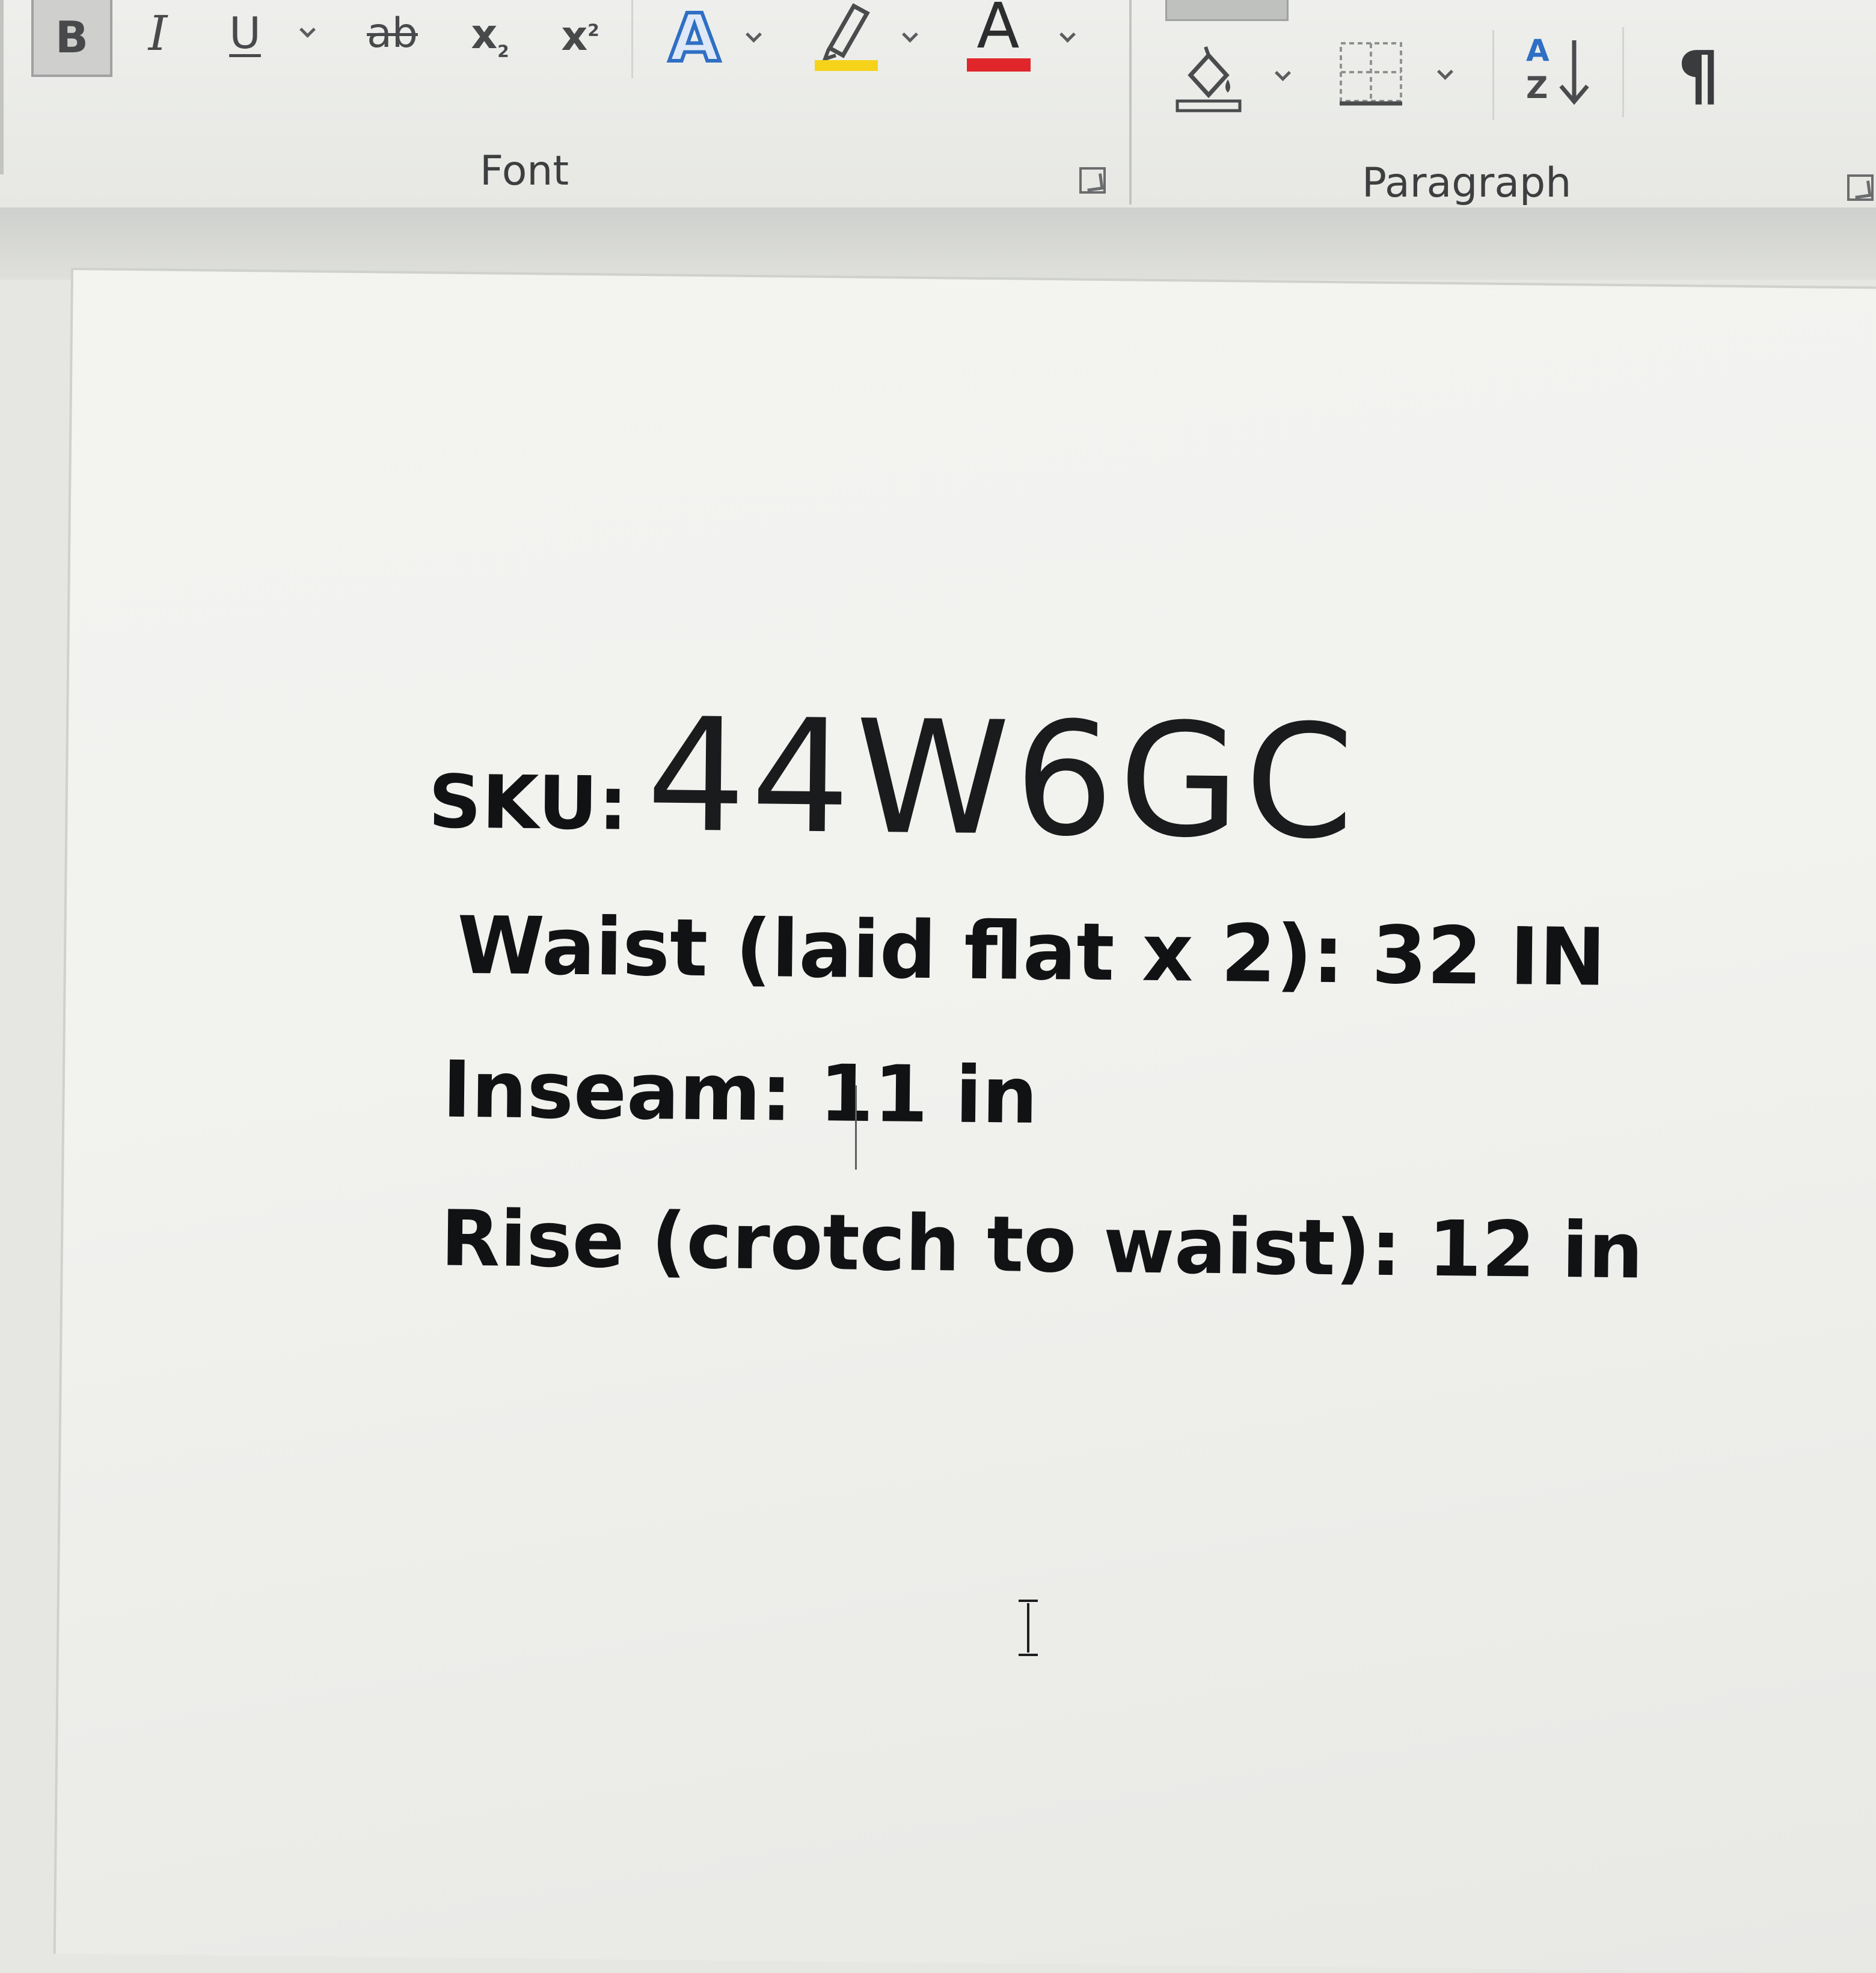  I want to click on text-effects-icon: A, so click(694, 39).